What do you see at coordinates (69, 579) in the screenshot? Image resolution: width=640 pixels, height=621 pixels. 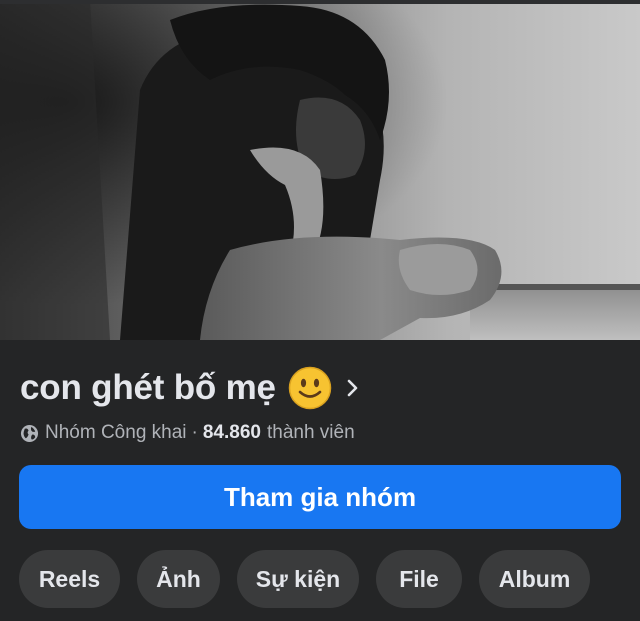 I see `tab-reels: Reels` at bounding box center [69, 579].